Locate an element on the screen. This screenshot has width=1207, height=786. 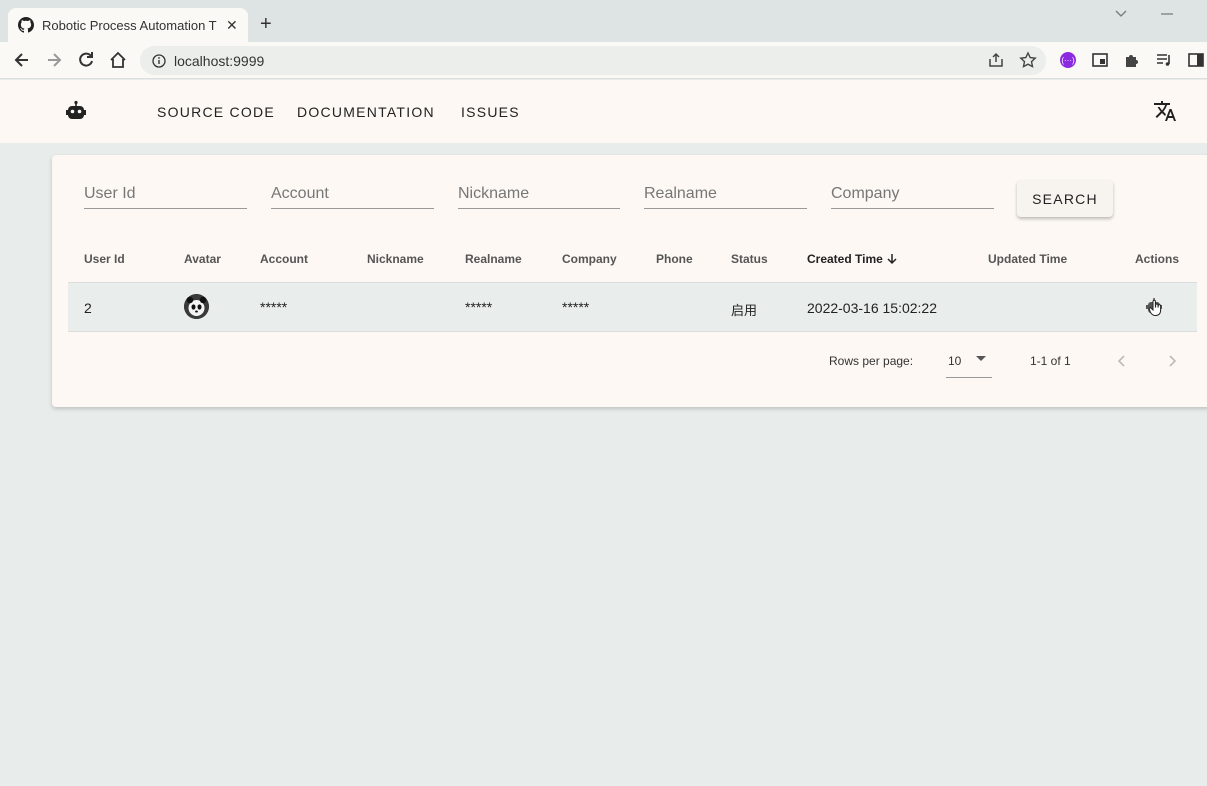
header-nickname: Nickname is located at coordinates (395, 259).